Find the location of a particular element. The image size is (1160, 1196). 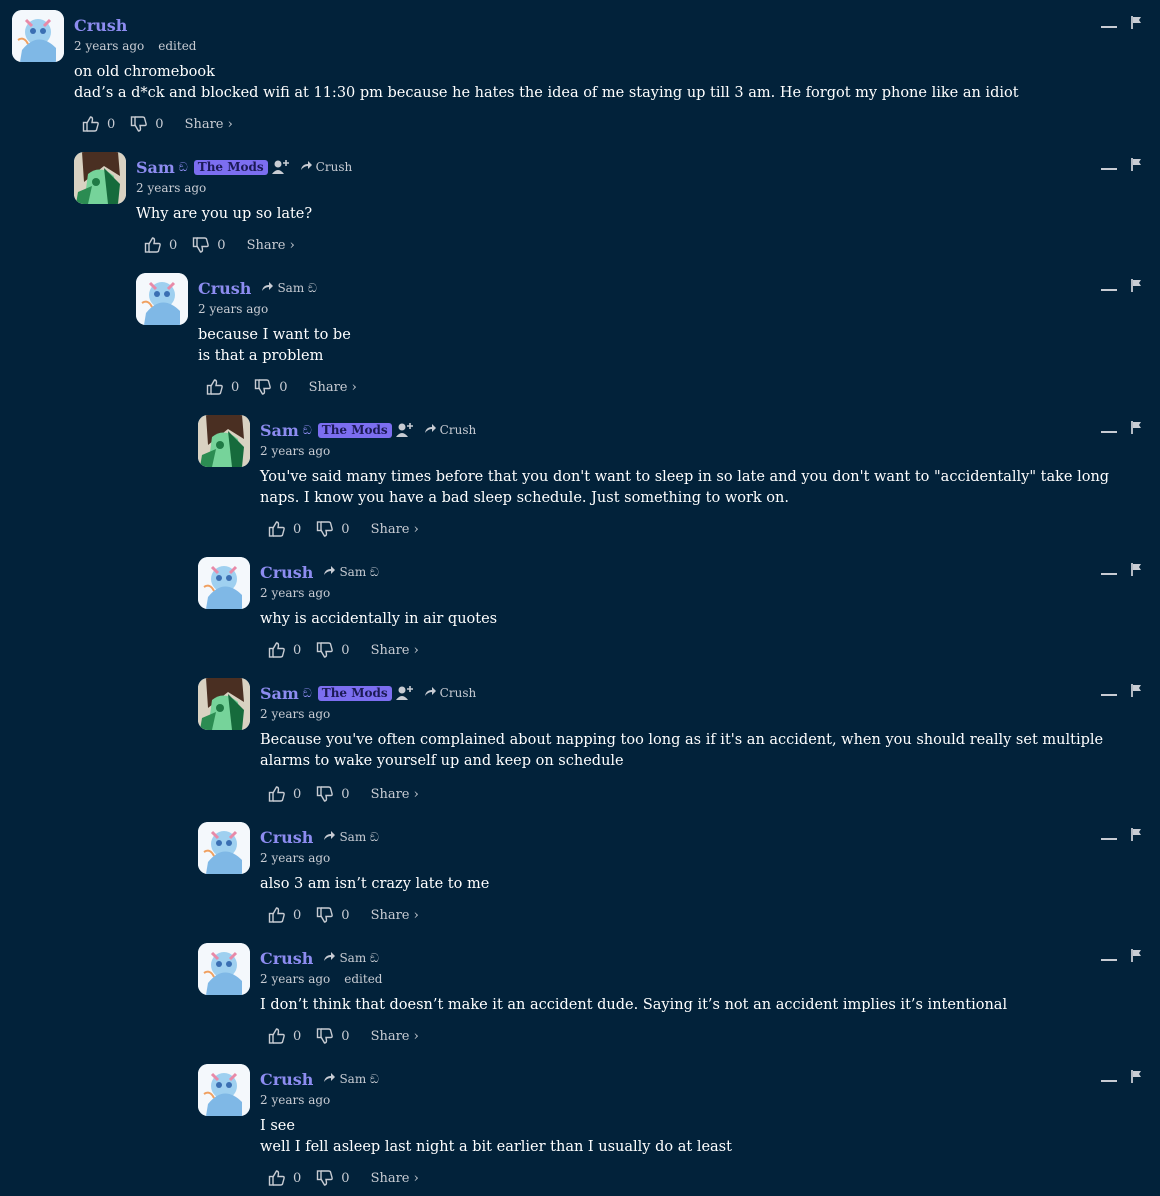

reply-to-name: Crush is located at coordinates (458, 430).